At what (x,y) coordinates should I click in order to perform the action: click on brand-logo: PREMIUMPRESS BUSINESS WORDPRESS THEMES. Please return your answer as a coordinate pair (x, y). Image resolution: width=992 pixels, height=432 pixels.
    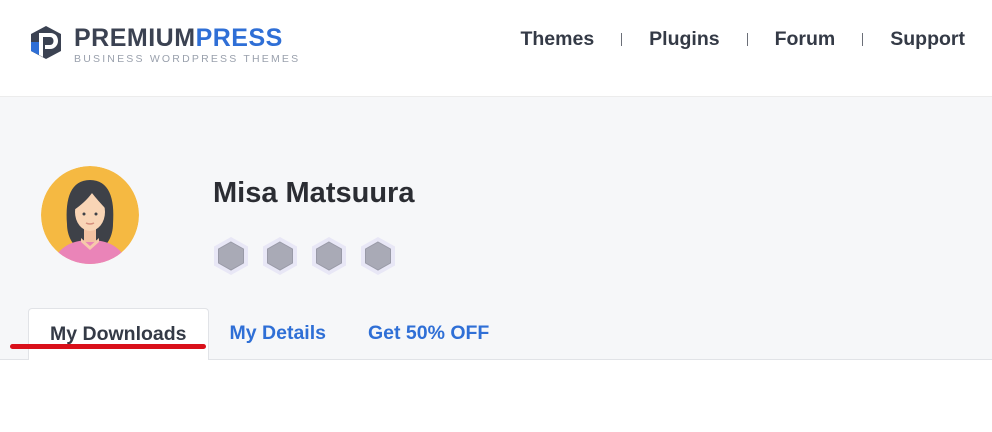
    Looking at the image, I should click on (164, 44).